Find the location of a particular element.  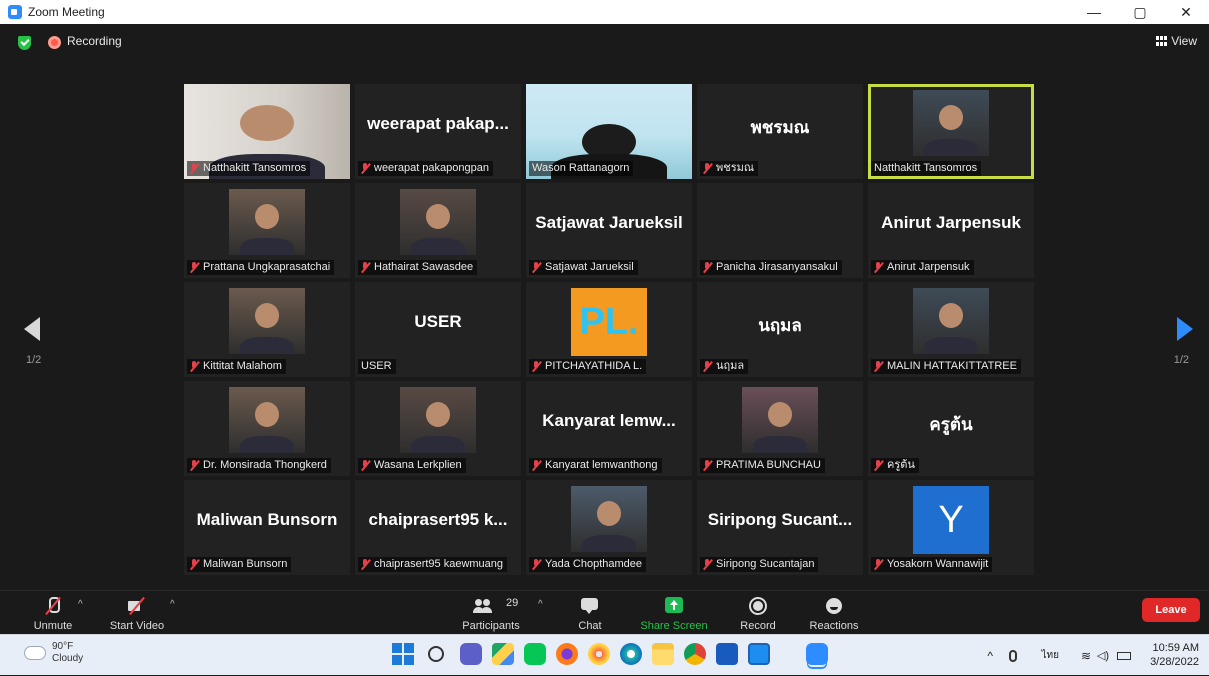

participants-icon is located at coordinates (483, 606).